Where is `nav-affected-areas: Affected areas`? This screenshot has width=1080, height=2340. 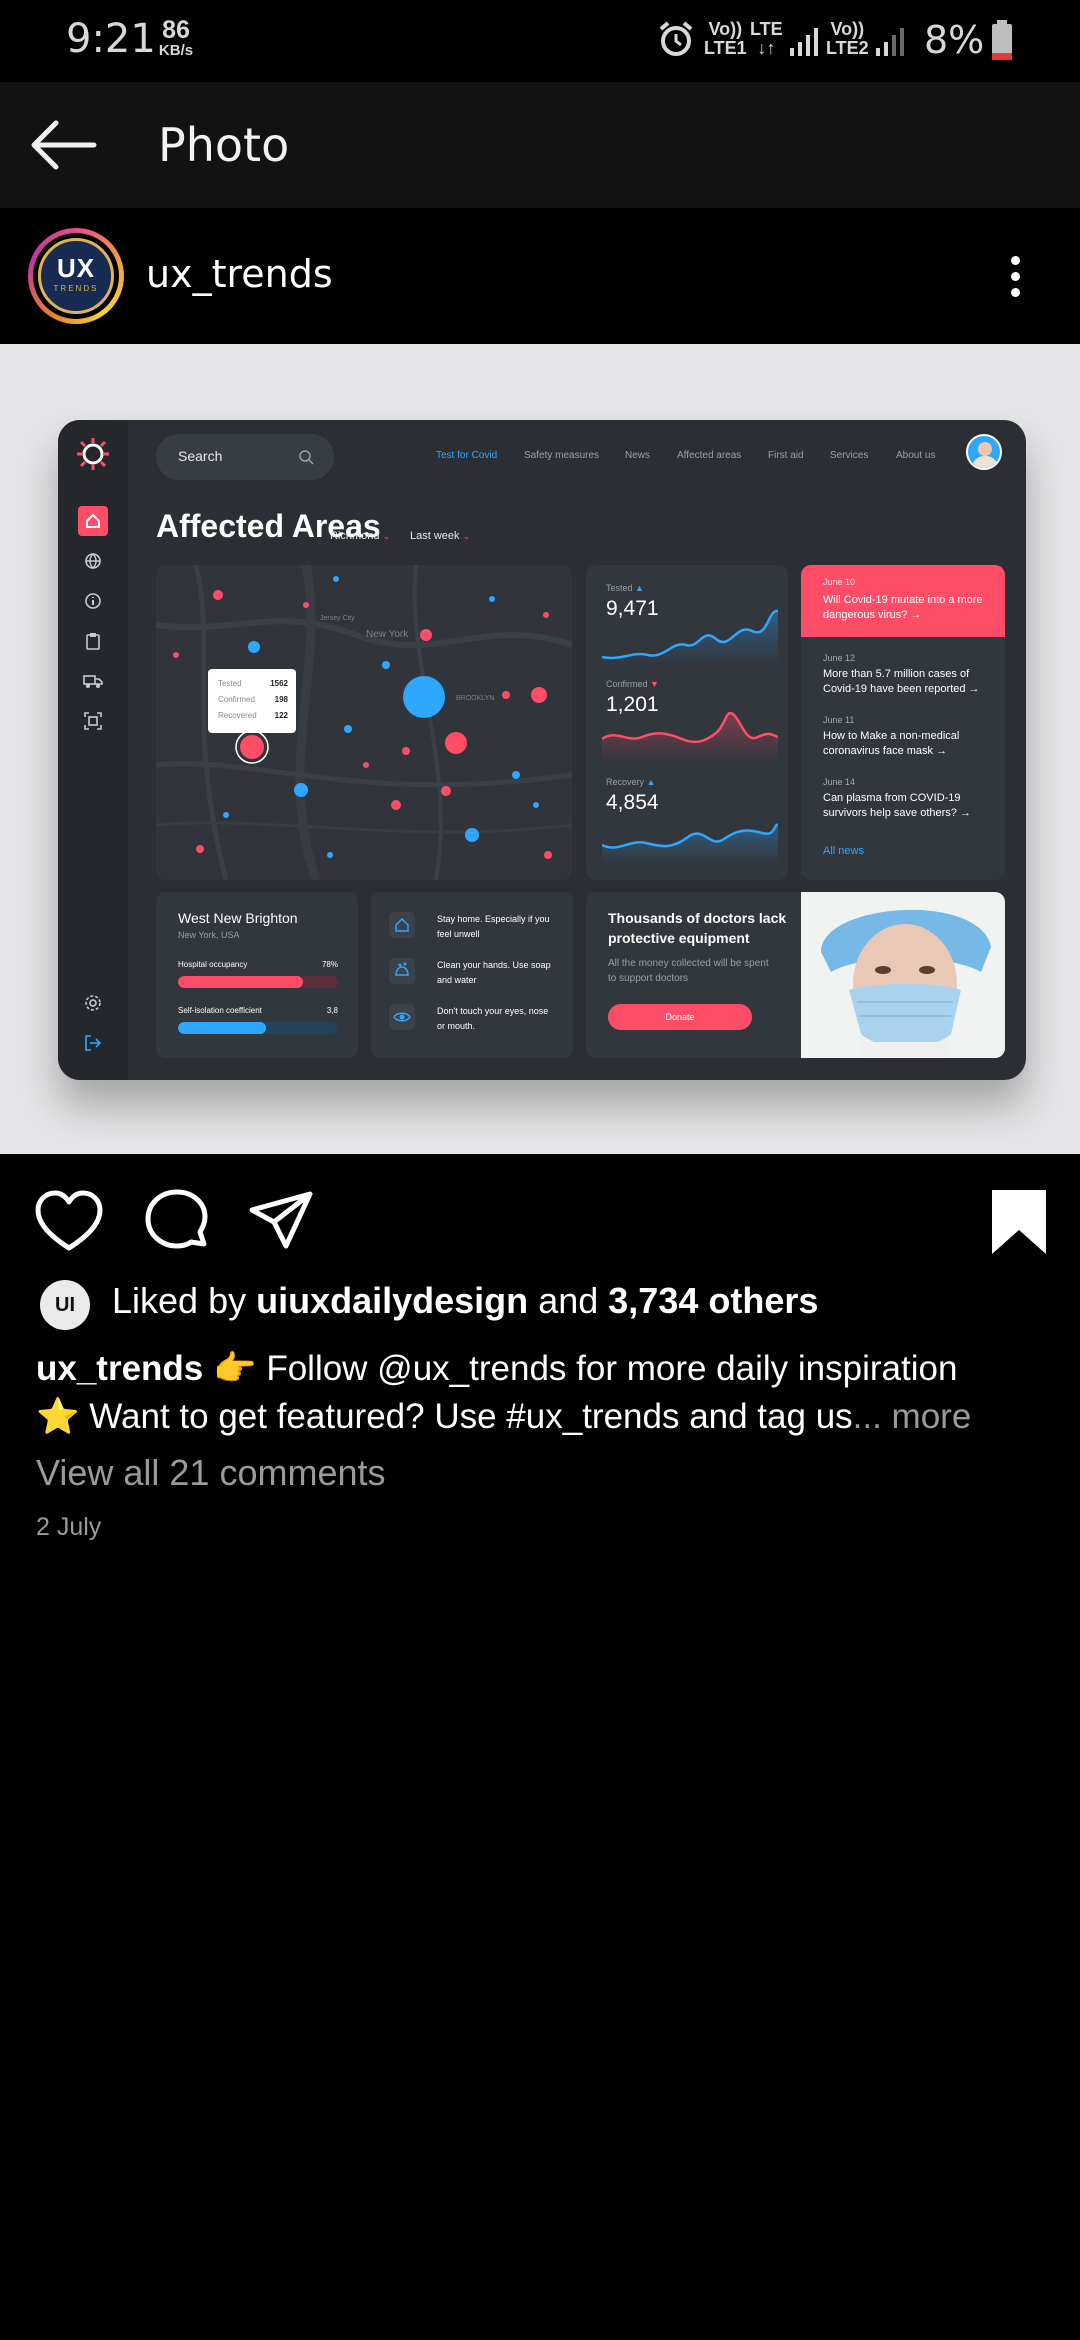 nav-affected-areas: Affected areas is located at coordinates (709, 455).